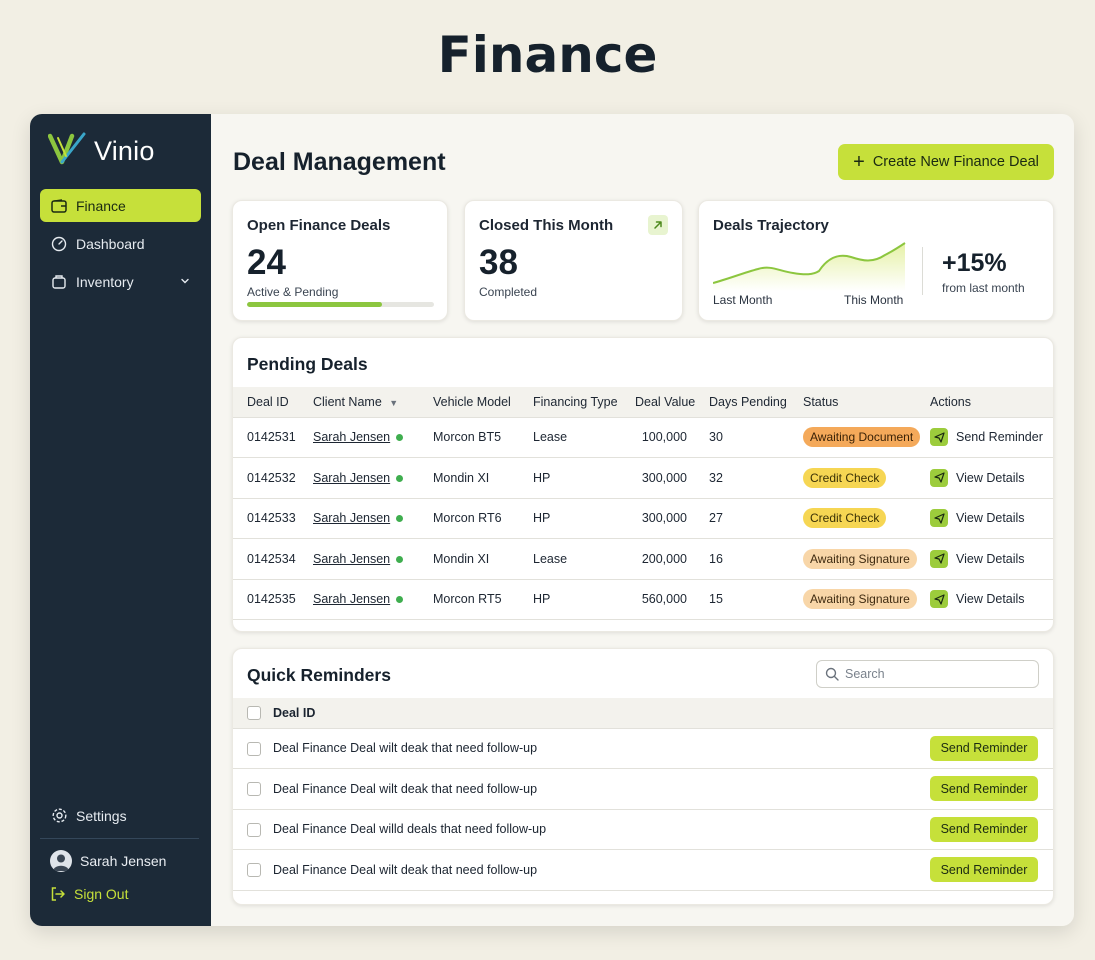  Describe the element at coordinates (273, 437) in the screenshot. I see `deal-id-cell: 0142531` at that location.